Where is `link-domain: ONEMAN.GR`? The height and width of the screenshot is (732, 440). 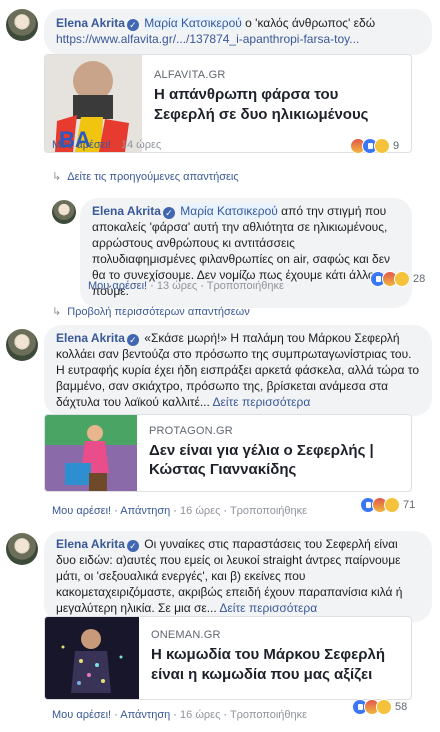
link-domain: ONEMAN.GR is located at coordinates (186, 635).